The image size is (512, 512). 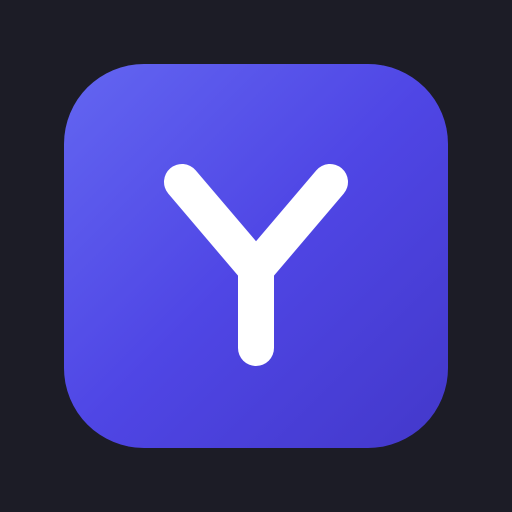 I want to click on letter-y-icon, so click(x=256, y=265).